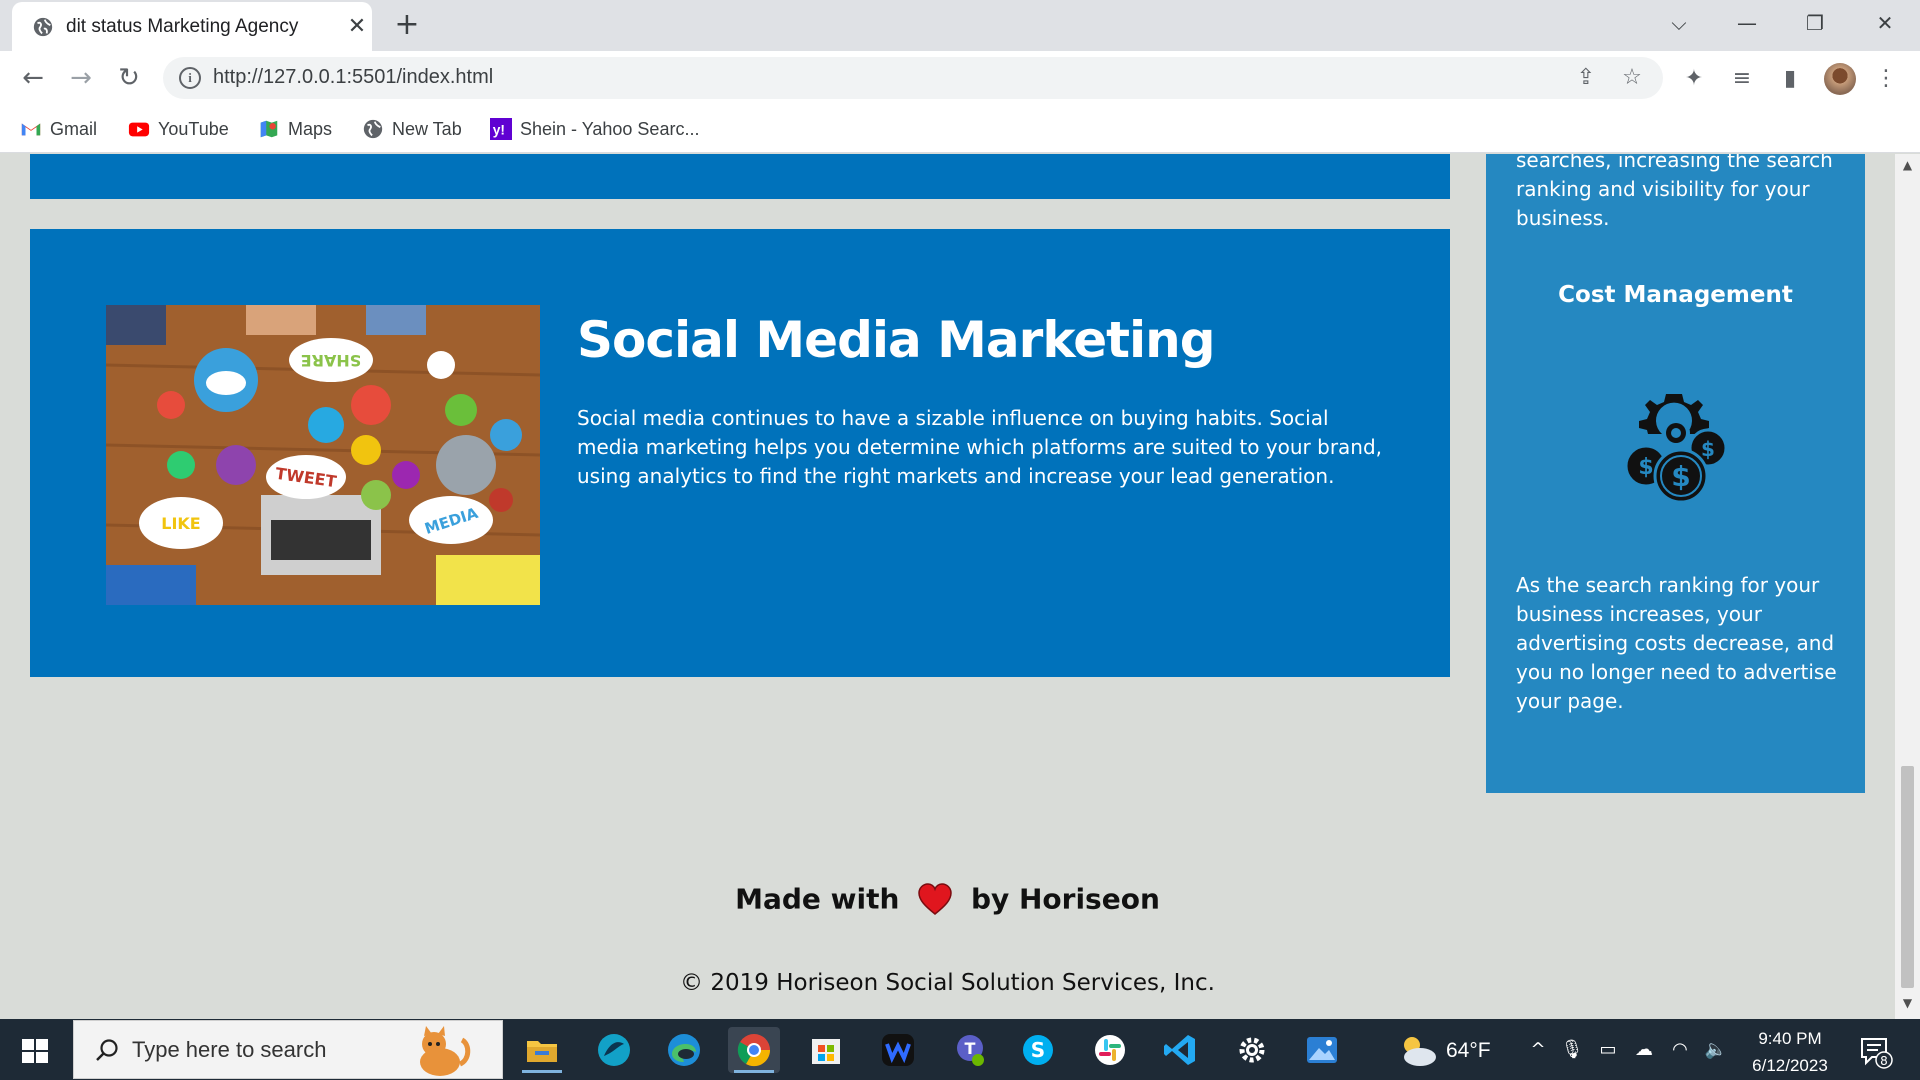  Describe the element at coordinates (501, 129) in the screenshot. I see `yahoo-icon: y!` at that location.